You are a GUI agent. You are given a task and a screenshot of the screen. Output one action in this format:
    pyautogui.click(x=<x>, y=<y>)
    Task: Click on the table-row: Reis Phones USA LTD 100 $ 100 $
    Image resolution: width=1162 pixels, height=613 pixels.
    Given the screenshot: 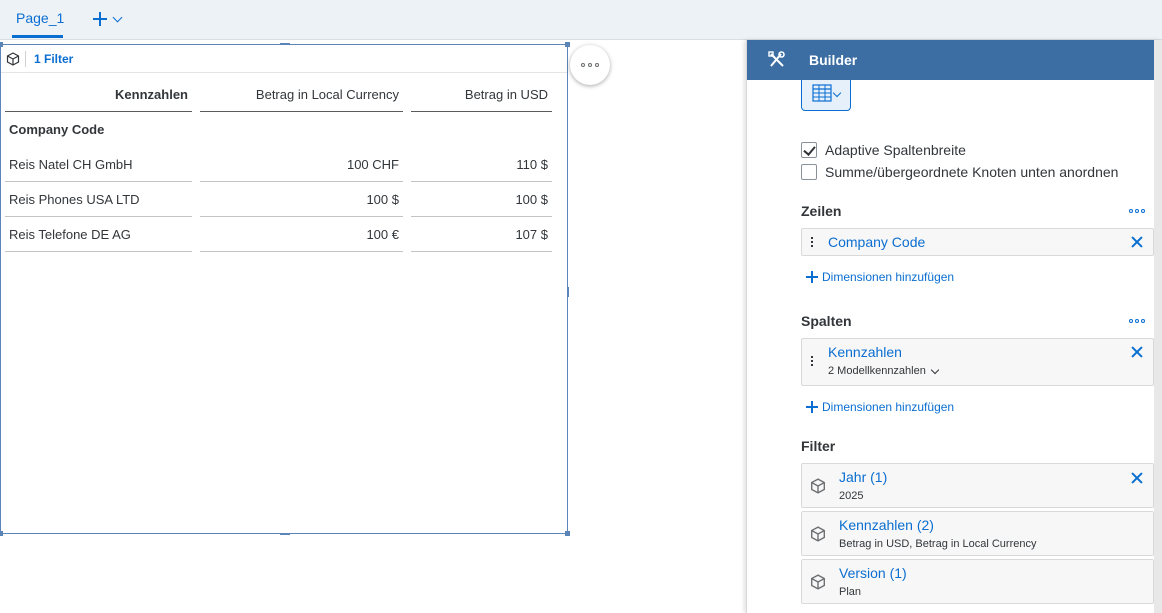 What is the action you would take?
    pyautogui.click(x=278, y=199)
    